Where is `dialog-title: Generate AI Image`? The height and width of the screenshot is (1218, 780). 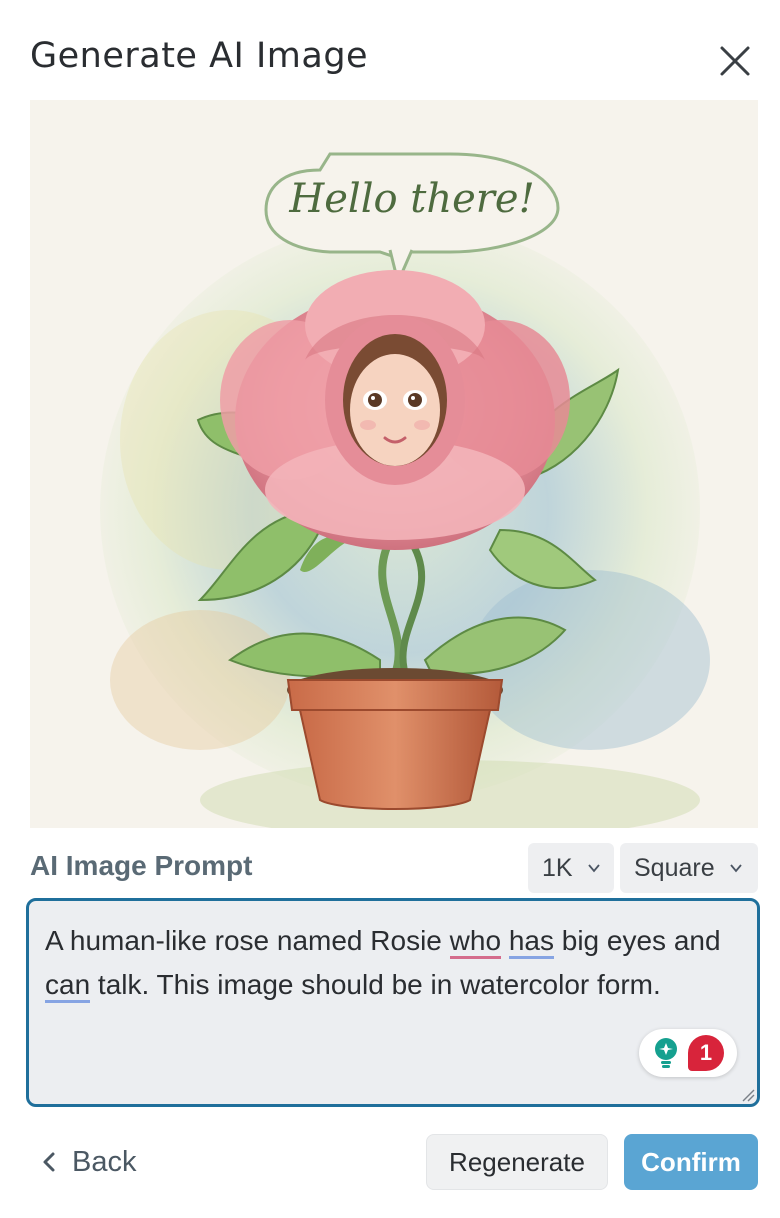 dialog-title: Generate AI Image is located at coordinates (199, 56).